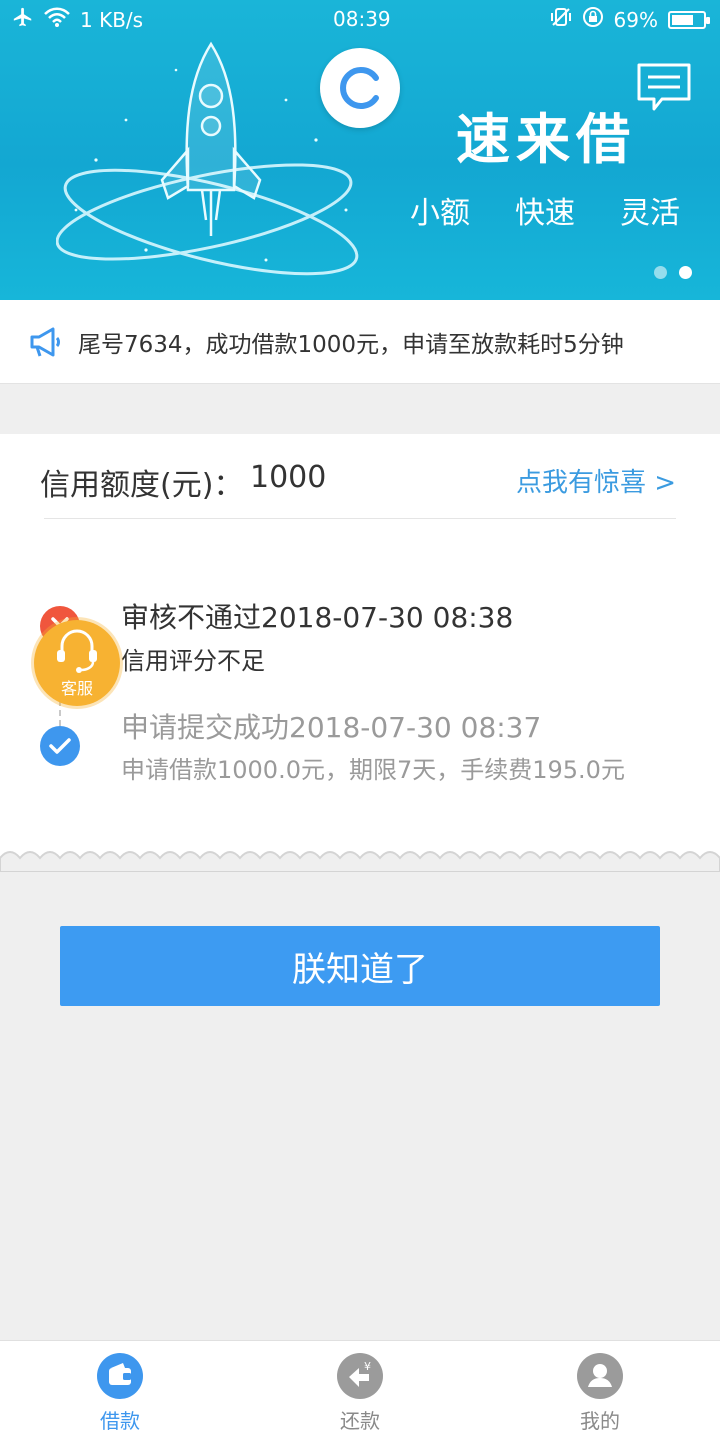  I want to click on message-icon, so click(664, 89).